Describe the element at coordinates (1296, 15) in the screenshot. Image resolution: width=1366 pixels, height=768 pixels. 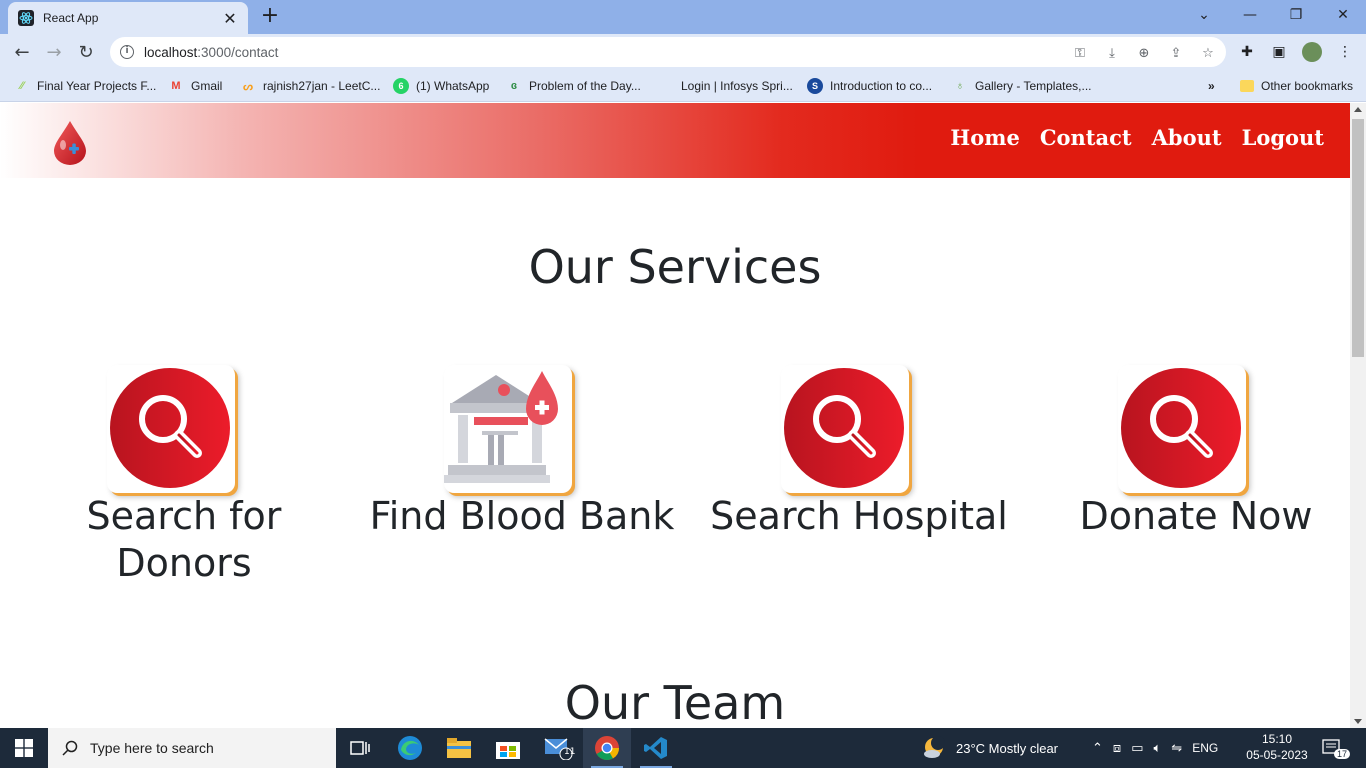
I see `restore-button: ❐` at that location.